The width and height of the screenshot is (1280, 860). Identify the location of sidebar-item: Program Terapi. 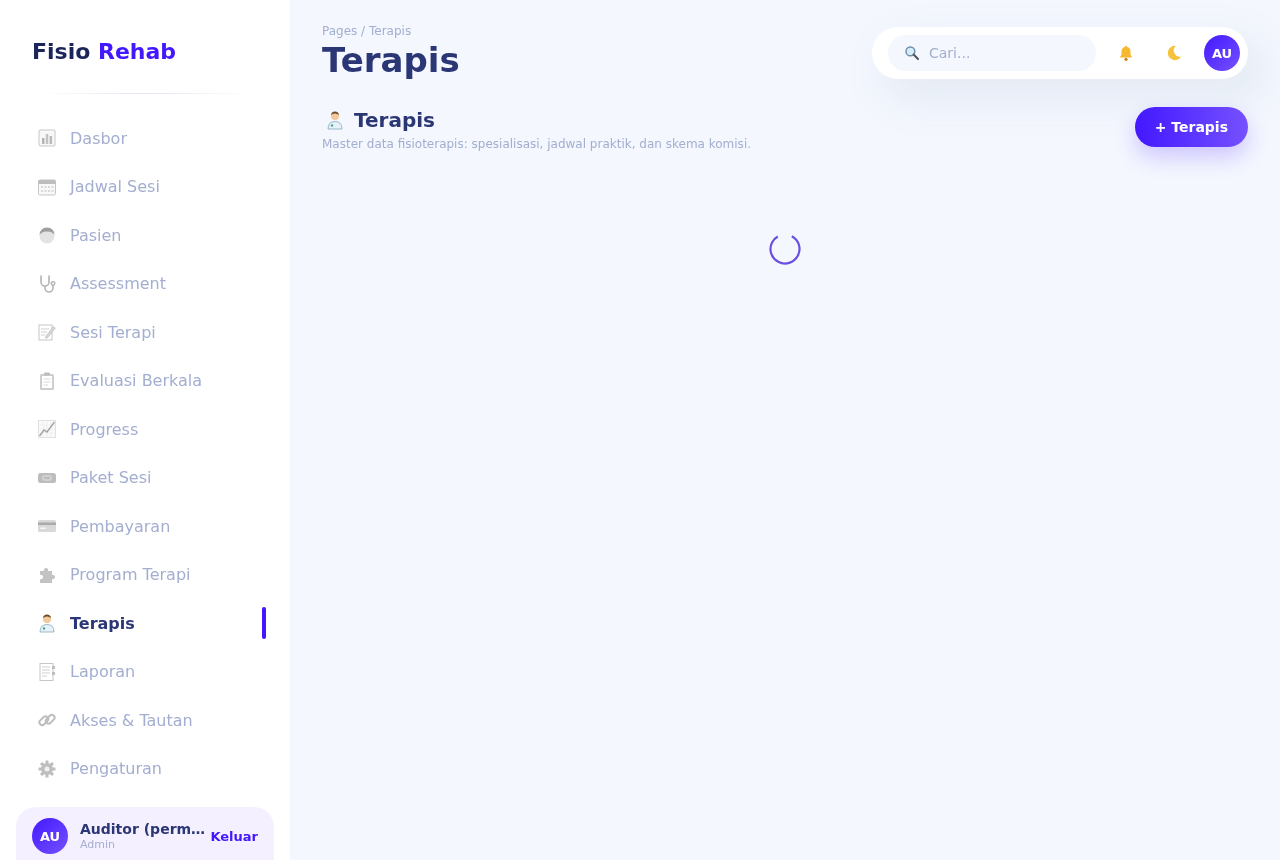
(145, 574).